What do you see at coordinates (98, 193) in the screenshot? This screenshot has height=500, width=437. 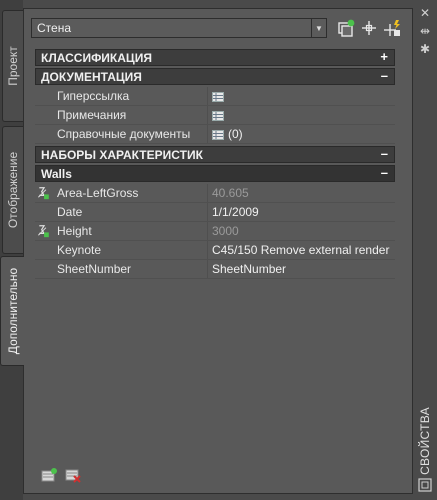 I see `property-name: Area-LeftGross` at bounding box center [98, 193].